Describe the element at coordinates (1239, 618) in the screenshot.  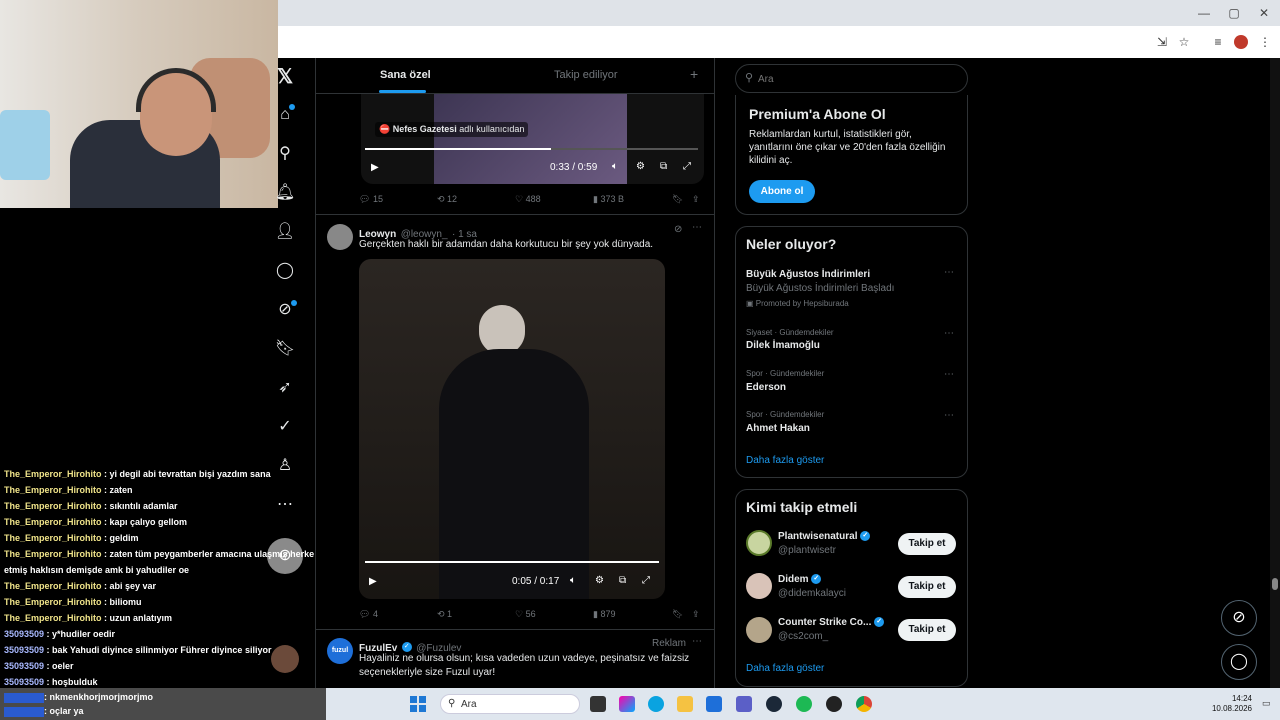
I see `grok-fab-icon: ⊘` at that location.